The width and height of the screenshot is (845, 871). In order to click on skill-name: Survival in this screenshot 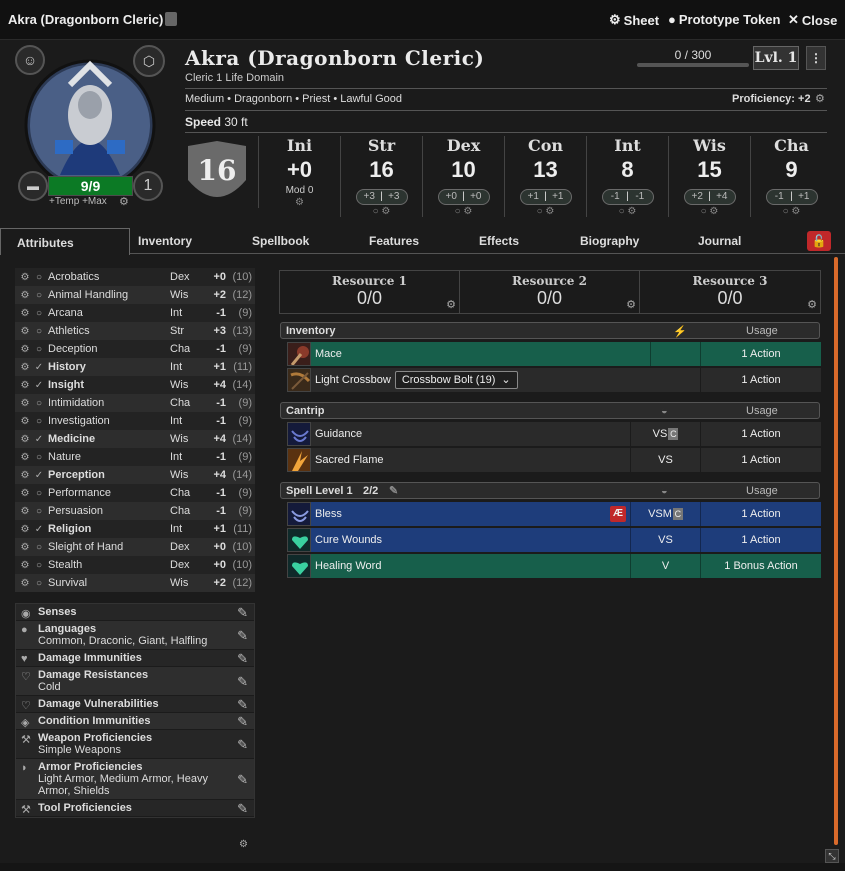, I will do `click(108, 583)`.